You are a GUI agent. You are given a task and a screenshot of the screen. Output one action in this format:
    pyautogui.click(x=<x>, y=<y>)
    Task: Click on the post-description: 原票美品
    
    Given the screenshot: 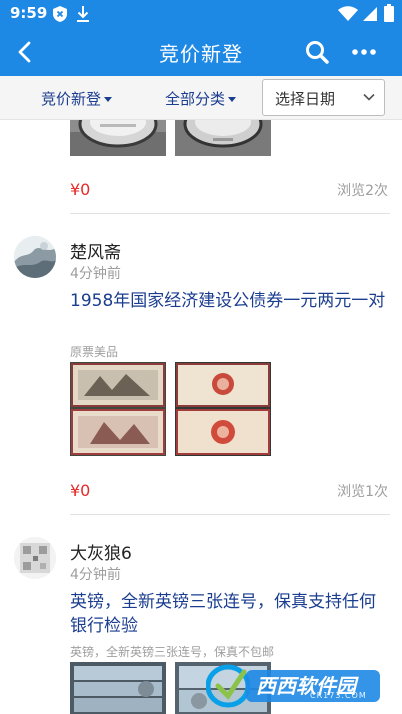 What is the action you would take?
    pyautogui.click(x=94, y=352)
    